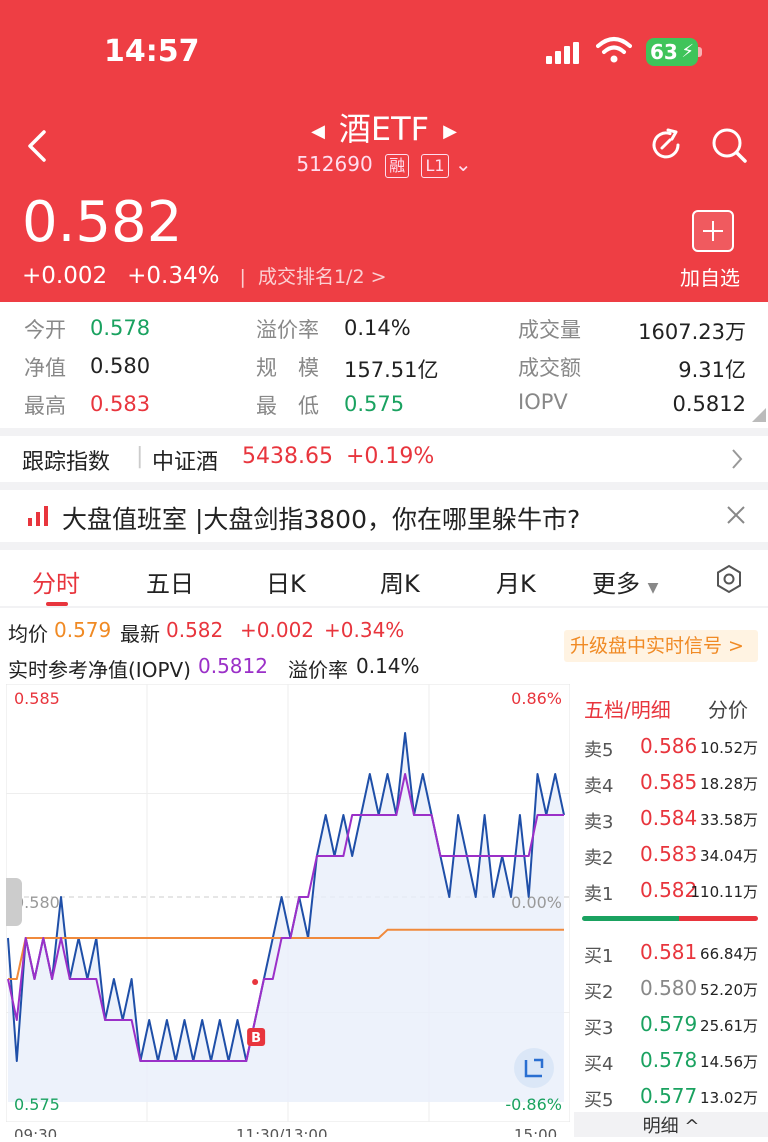  Describe the element at coordinates (599, 894) in the screenshot. I see `sell-level-label: 卖1` at that location.